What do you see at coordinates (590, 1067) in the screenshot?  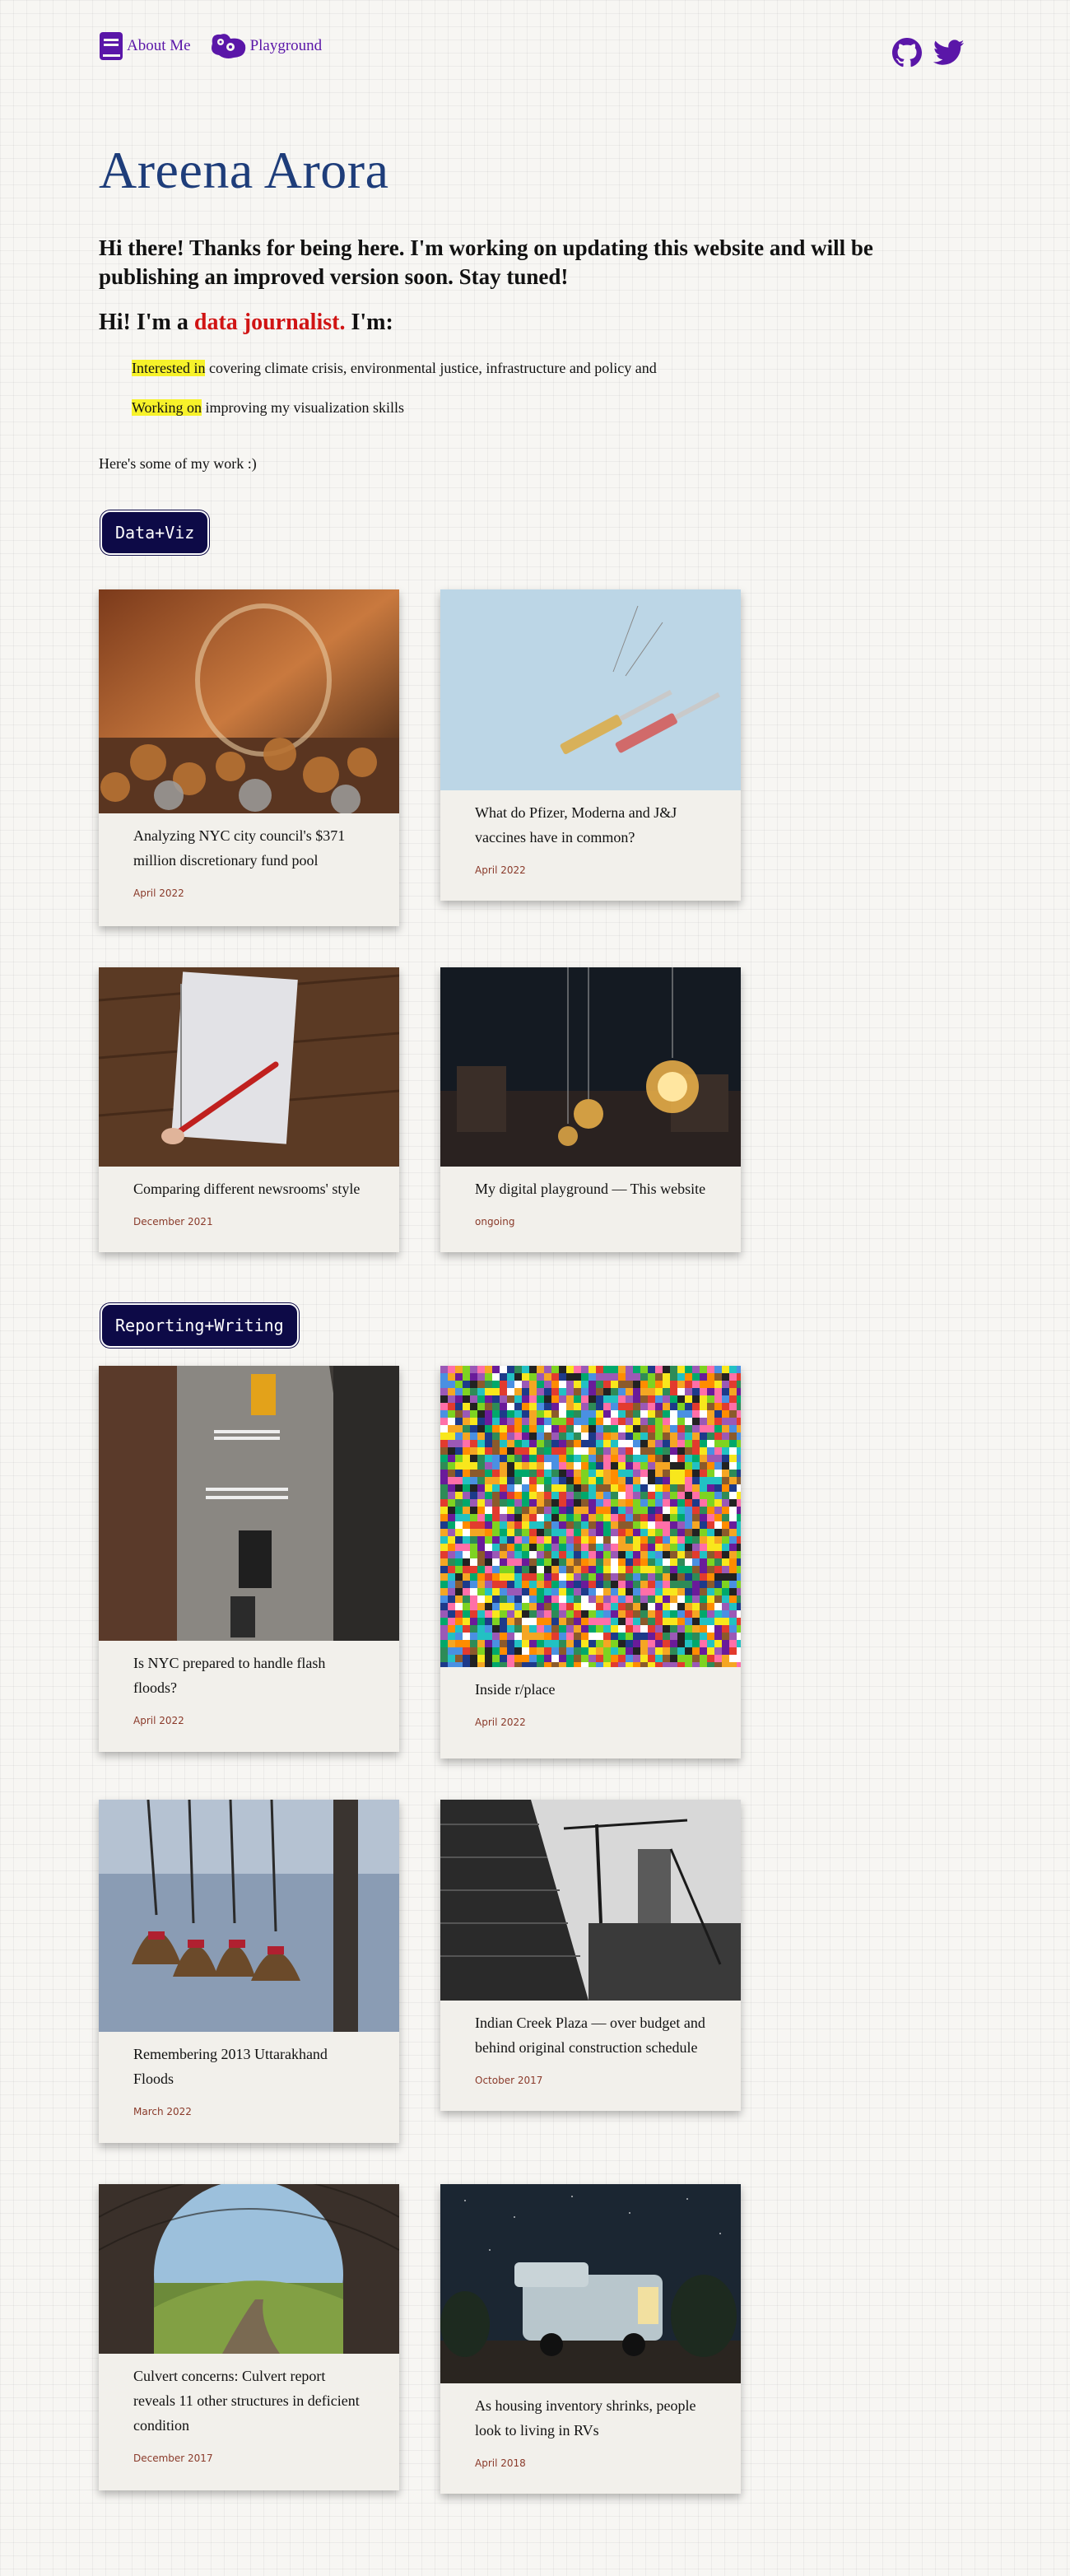 I see `light-bulbs-photo` at bounding box center [590, 1067].